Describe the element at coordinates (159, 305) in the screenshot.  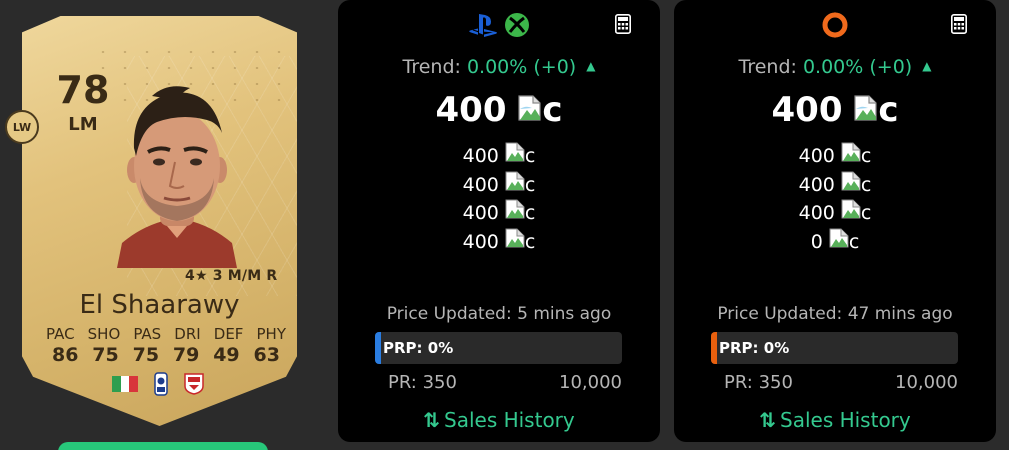
I see `player-name: El Shaarawy` at that location.